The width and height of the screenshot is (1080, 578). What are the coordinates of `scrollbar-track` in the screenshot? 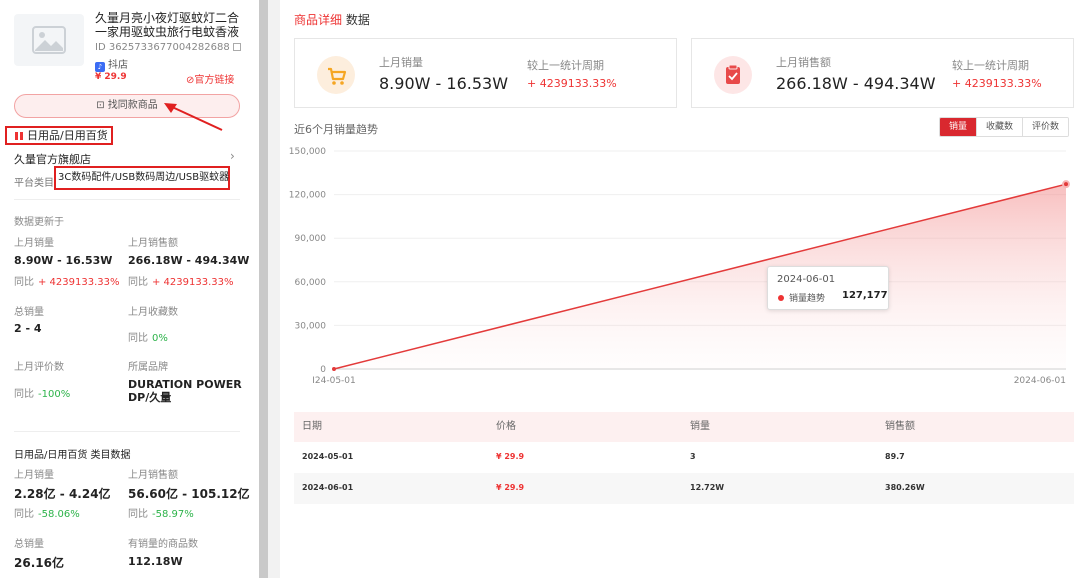 It's located at (274, 289).